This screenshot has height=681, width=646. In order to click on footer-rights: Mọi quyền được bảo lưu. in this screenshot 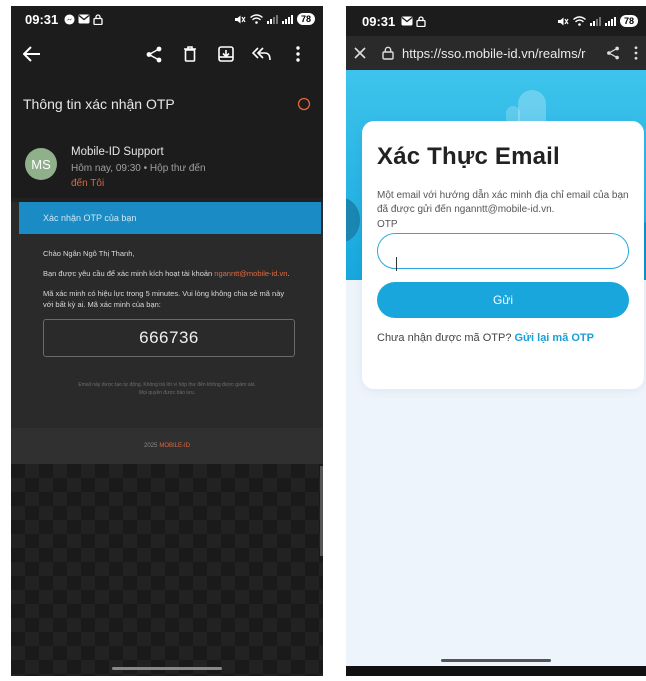, I will do `click(167, 393)`.